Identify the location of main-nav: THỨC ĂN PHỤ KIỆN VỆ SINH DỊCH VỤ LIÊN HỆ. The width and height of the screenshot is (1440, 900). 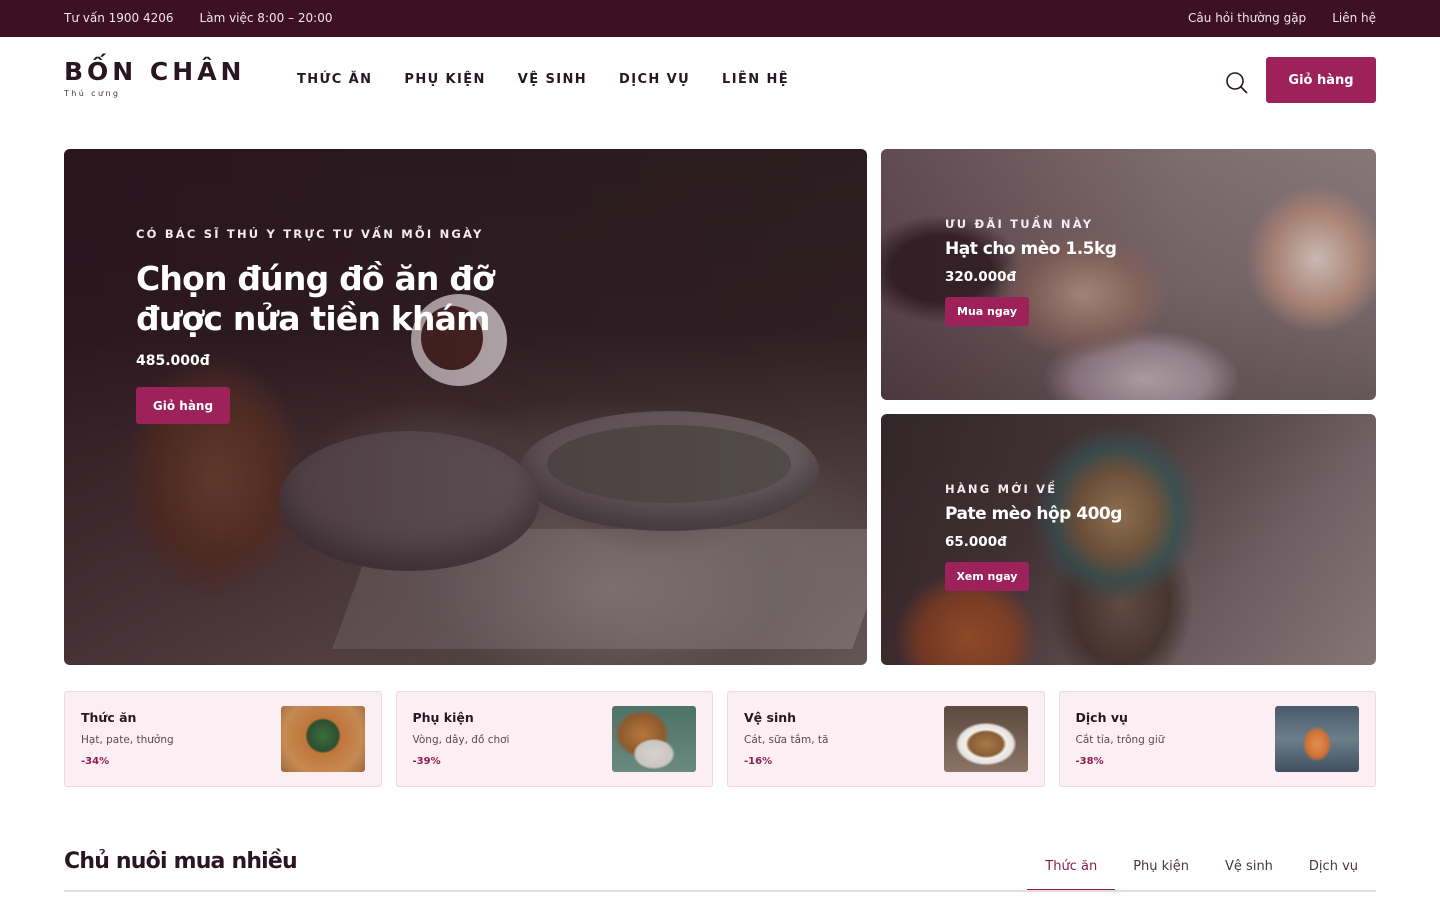
(543, 79).